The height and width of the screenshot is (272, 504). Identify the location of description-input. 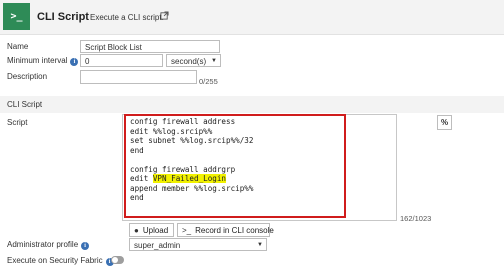
(138, 77).